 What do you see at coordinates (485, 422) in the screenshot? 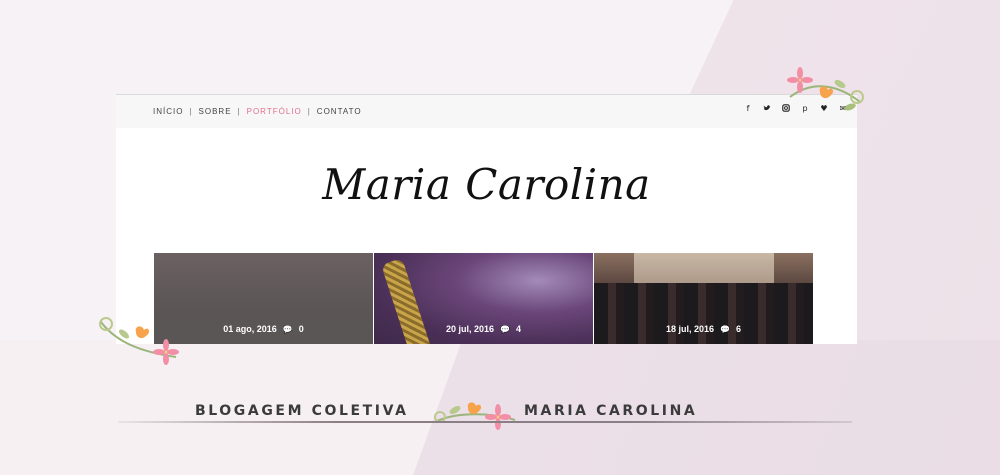
I see `divider` at bounding box center [485, 422].